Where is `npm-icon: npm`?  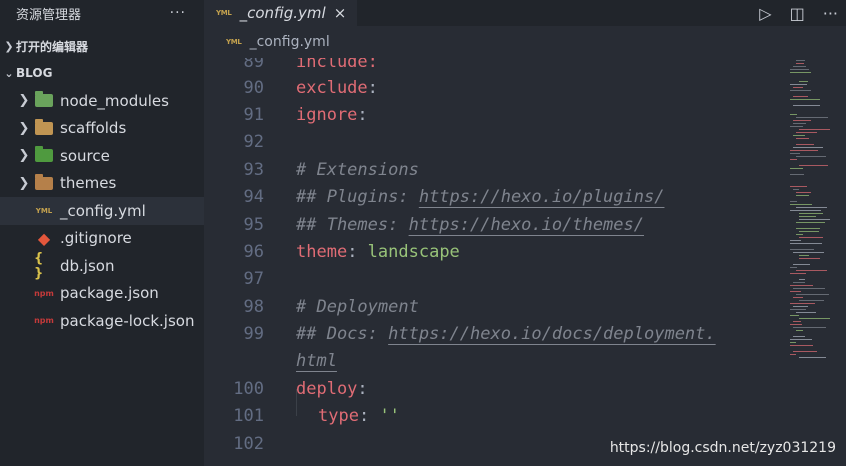 npm-icon: npm is located at coordinates (44, 293).